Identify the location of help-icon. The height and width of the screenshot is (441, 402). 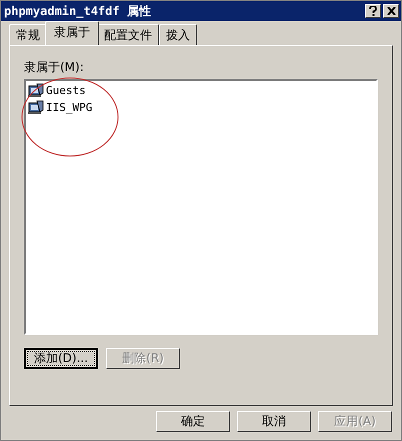
(373, 11).